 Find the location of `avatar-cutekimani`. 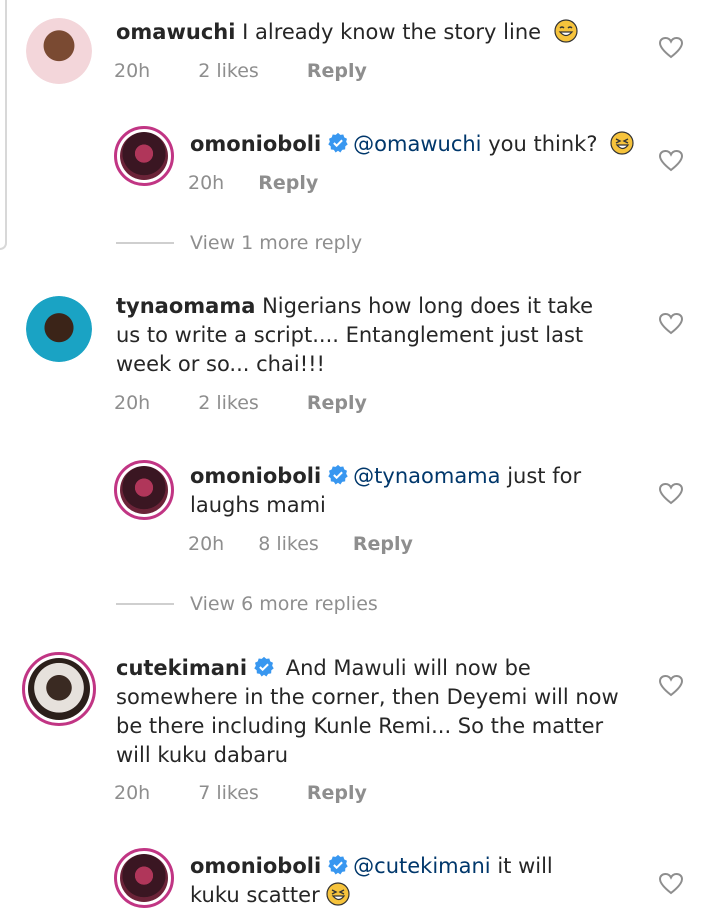

avatar-cutekimani is located at coordinates (59, 689).